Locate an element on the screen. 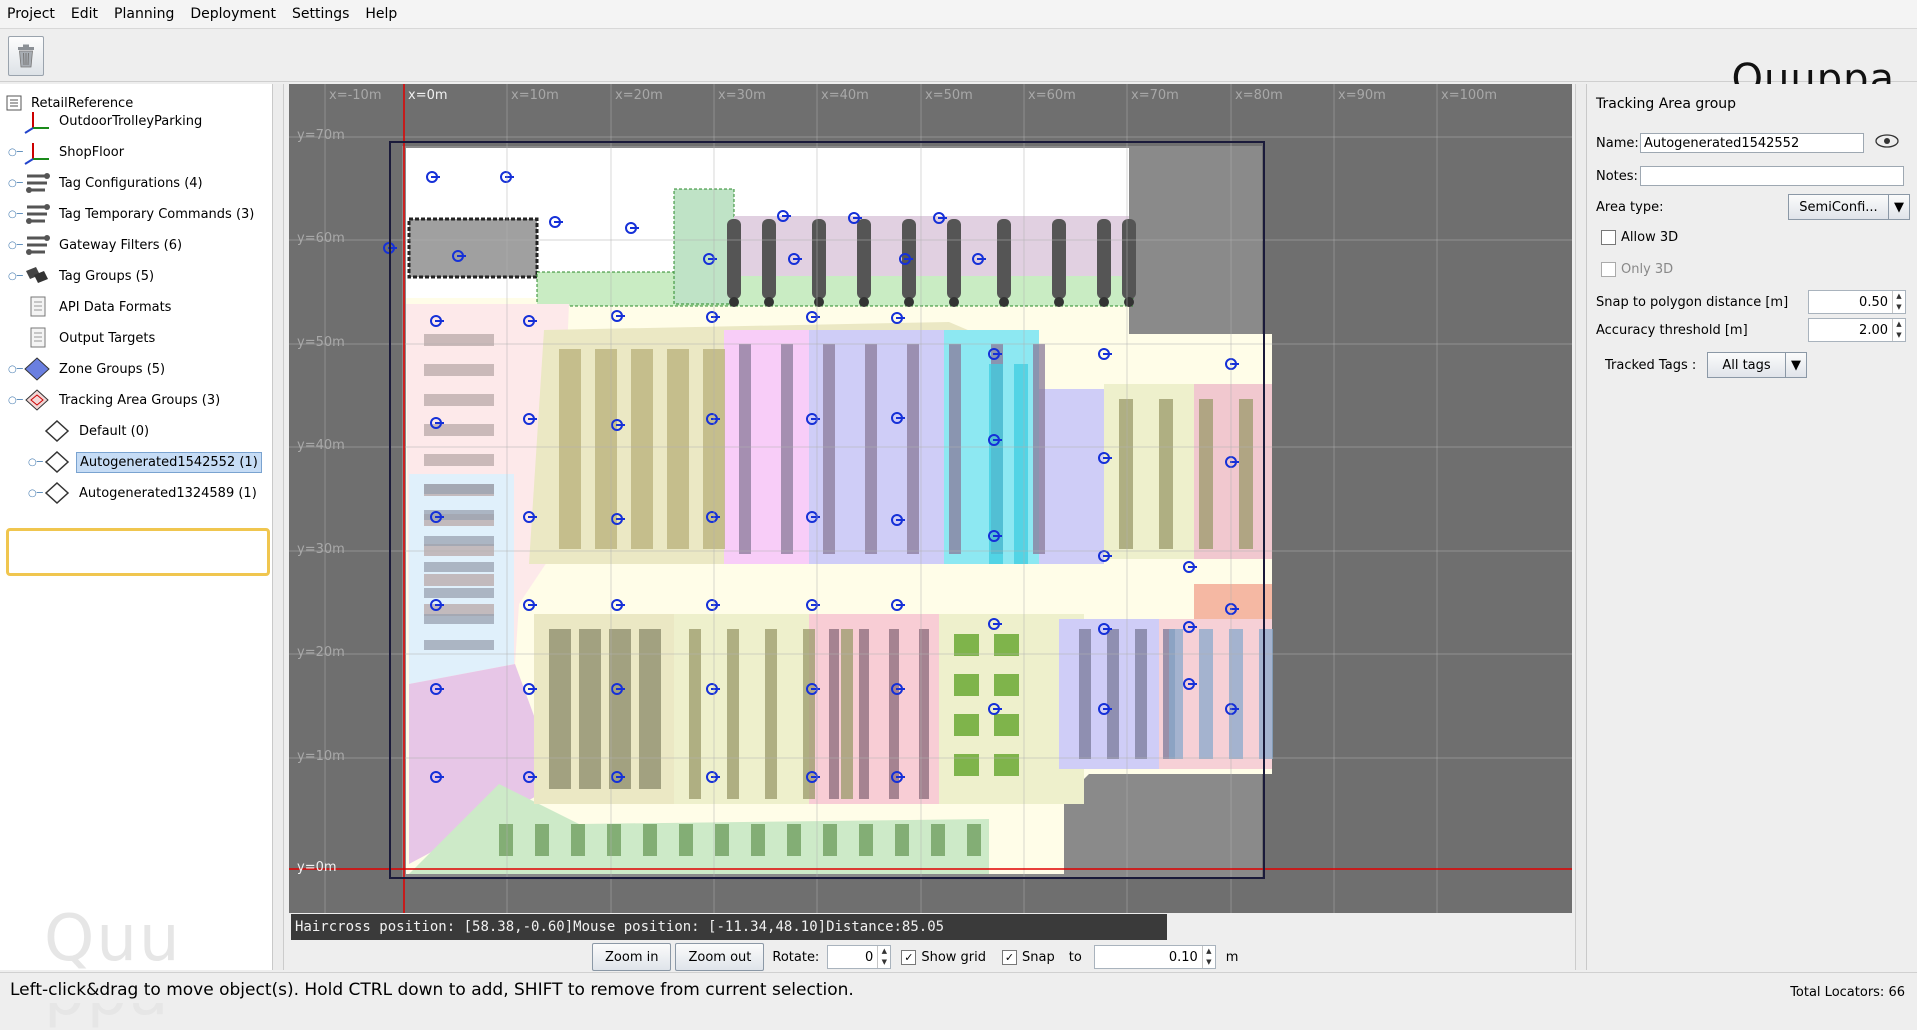 The width and height of the screenshot is (1917, 1030). menu-help: Help is located at coordinates (381, 14).